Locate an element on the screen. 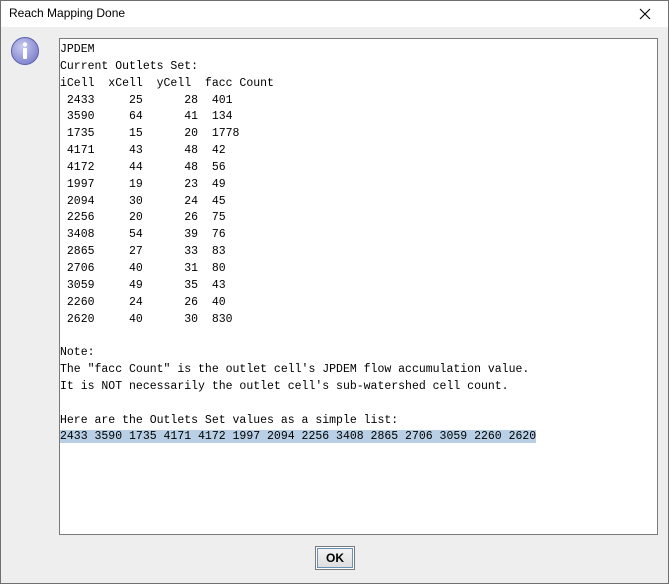 The image size is (669, 584). cell-ycell: 23 is located at coordinates (170, 184).